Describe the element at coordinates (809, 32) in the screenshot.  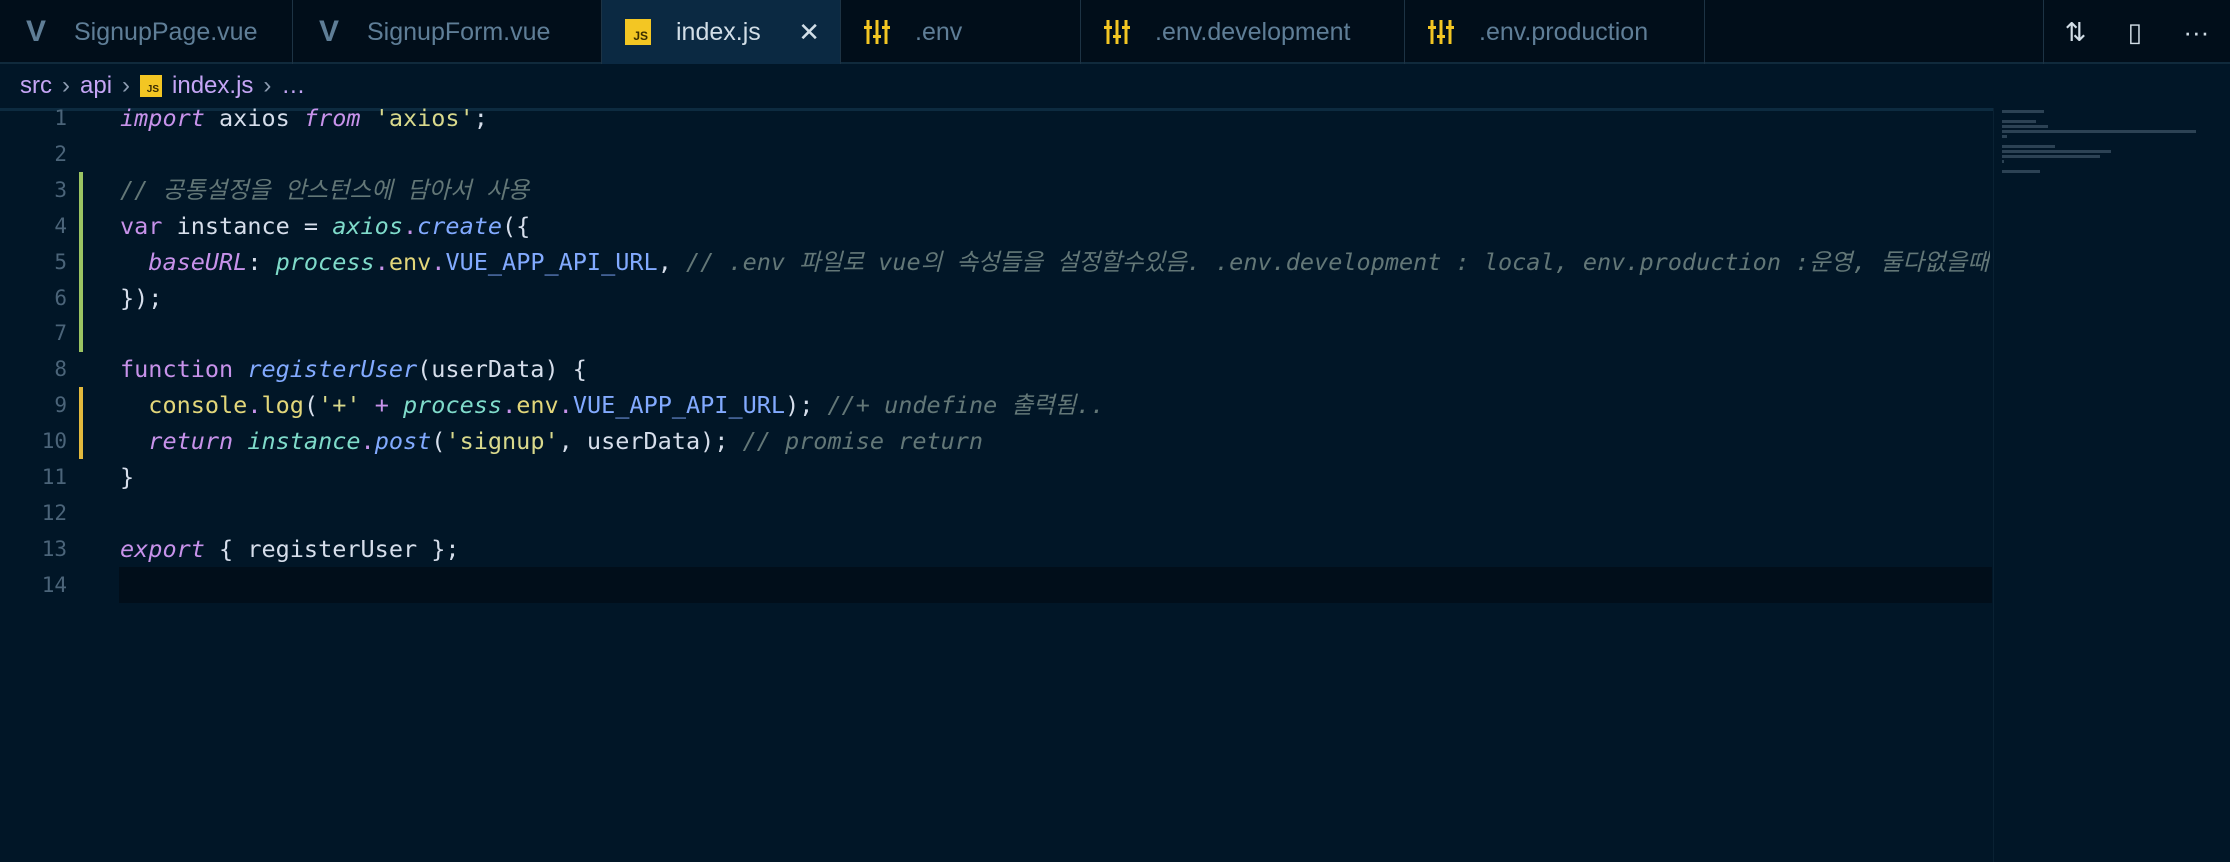
I see `close-tab-icon: ✕` at that location.